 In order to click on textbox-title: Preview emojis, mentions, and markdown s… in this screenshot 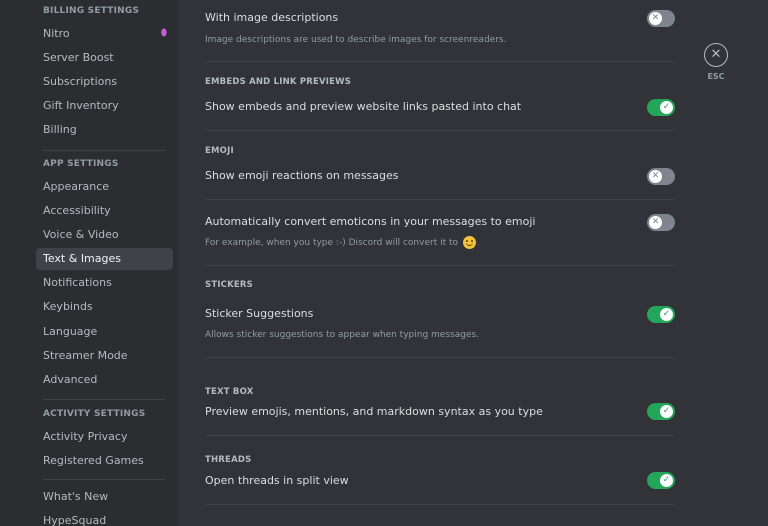, I will do `click(374, 411)`.